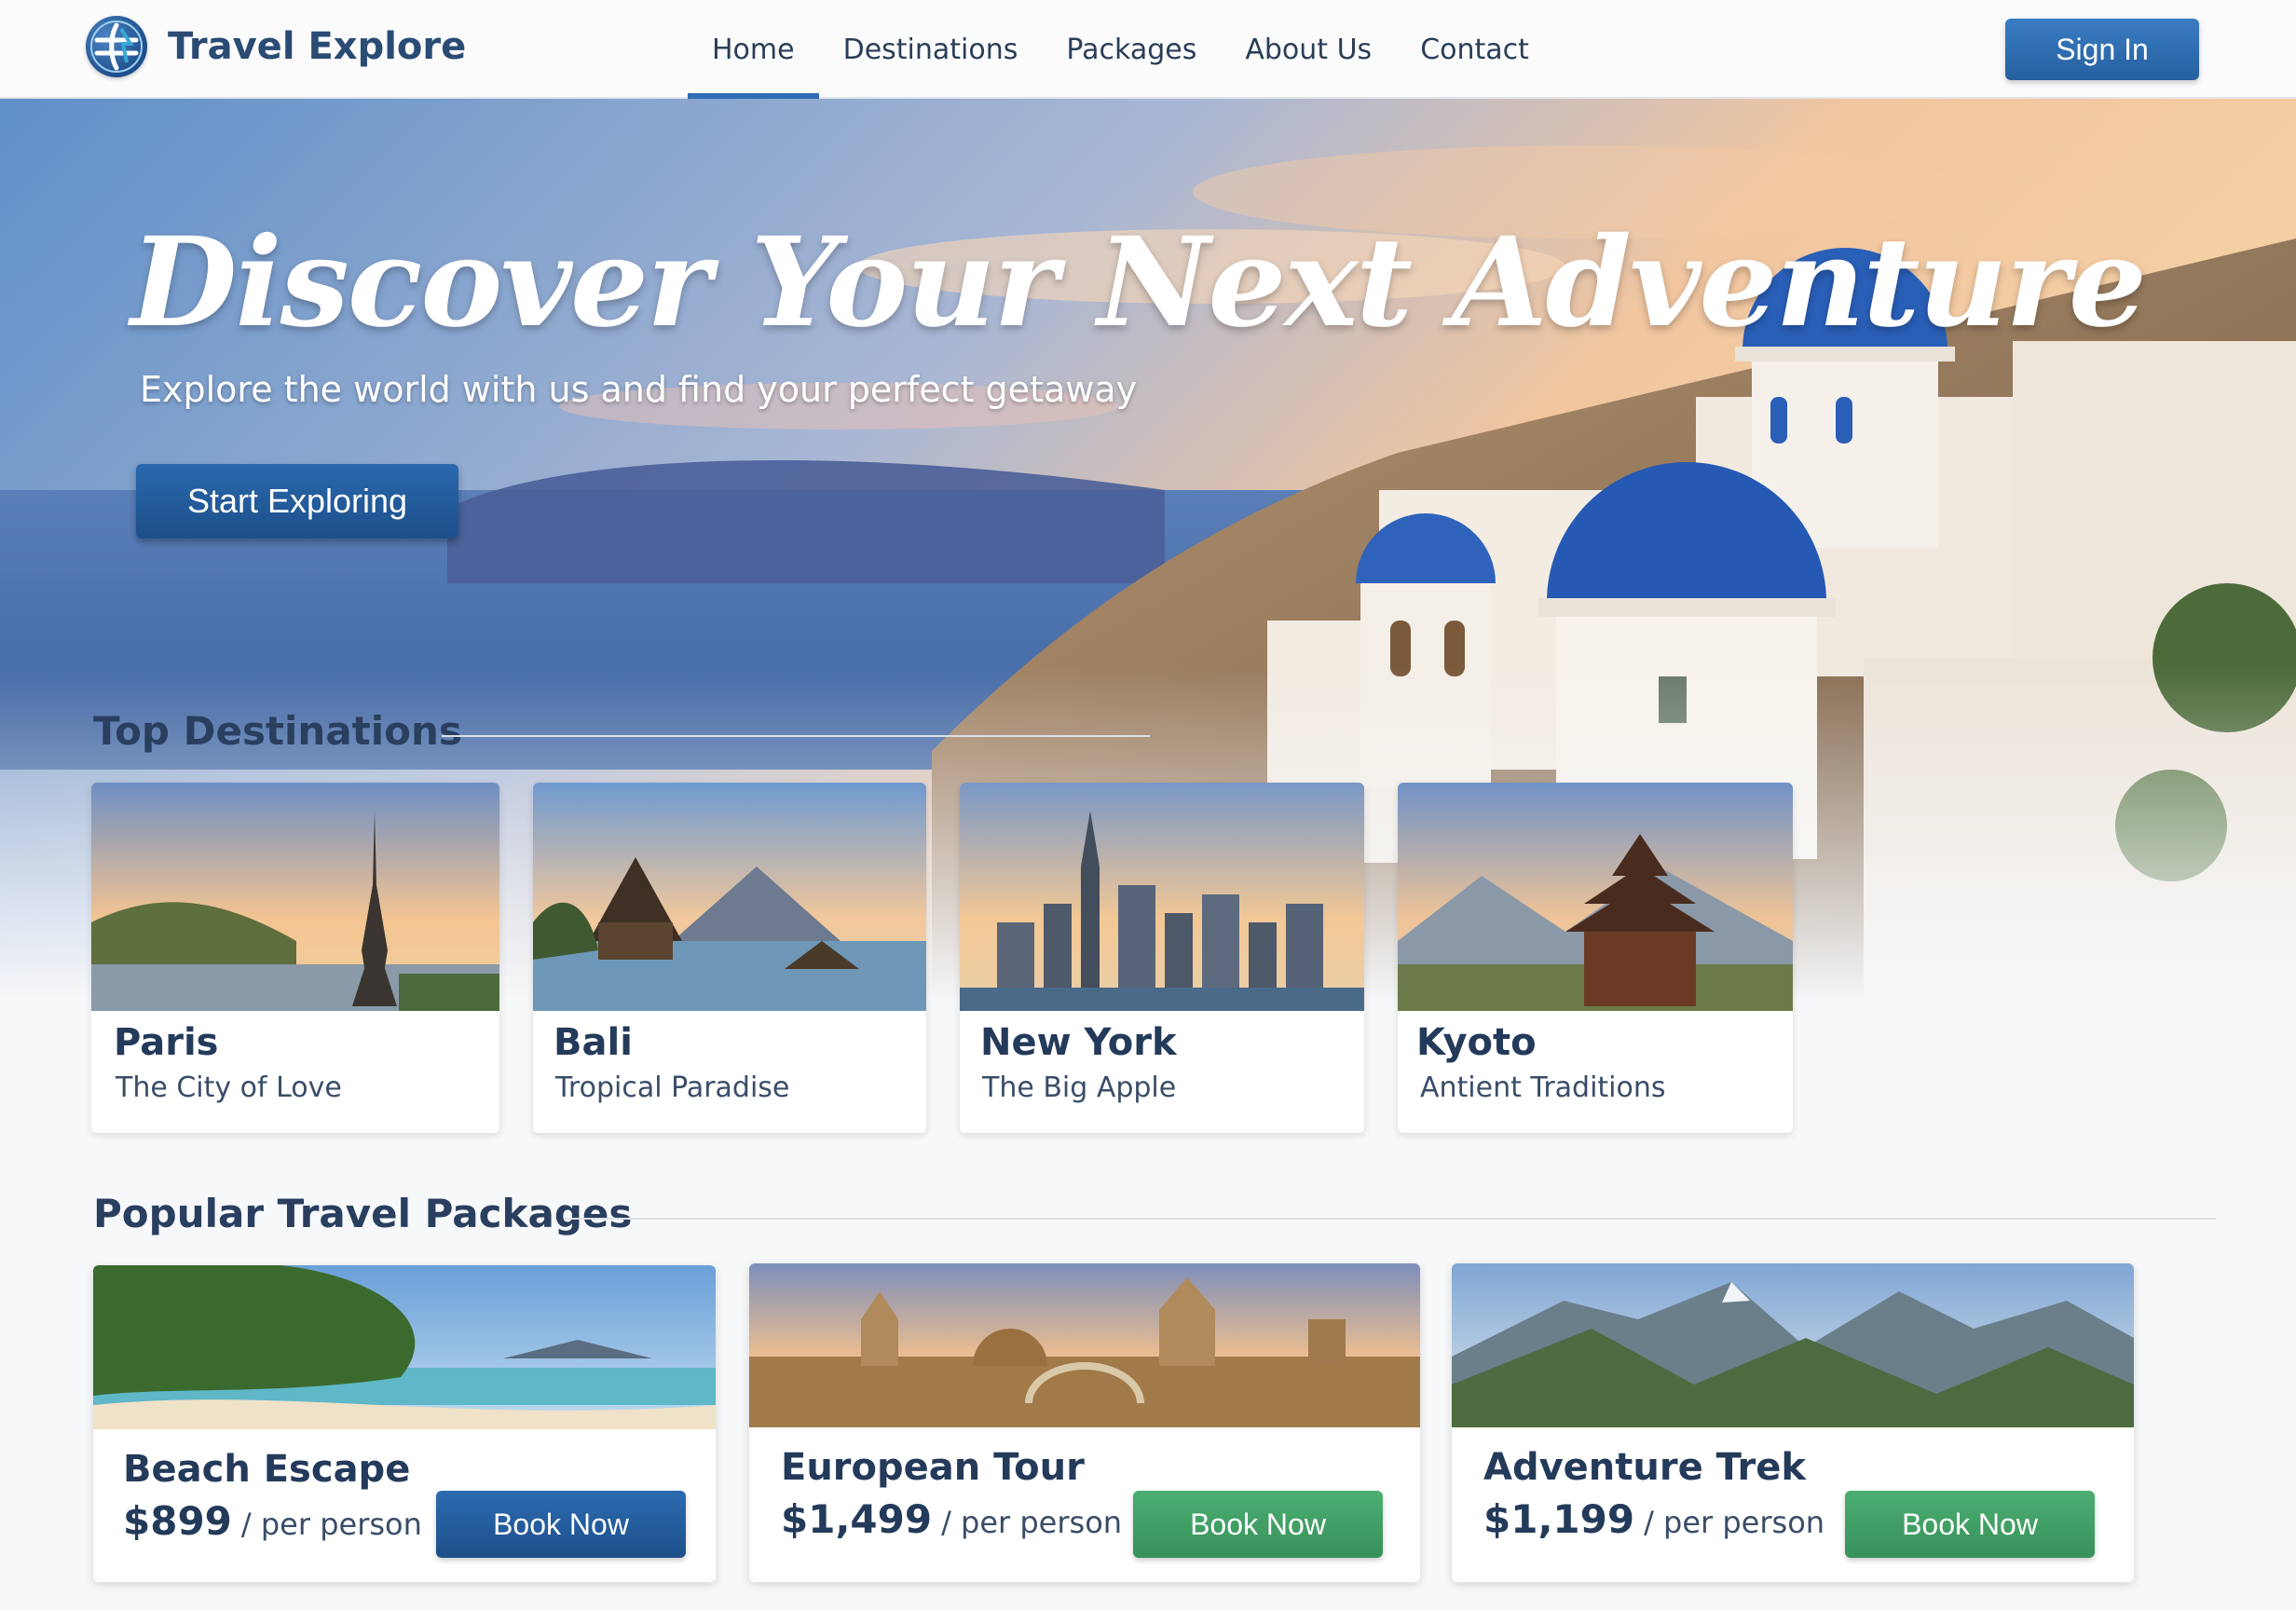 The width and height of the screenshot is (2296, 1610). I want to click on globe-icon, so click(116, 46).